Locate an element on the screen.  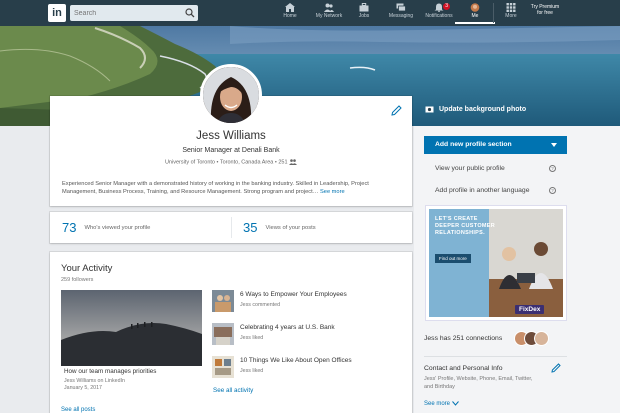
people-icon is located at coordinates (329, 7).